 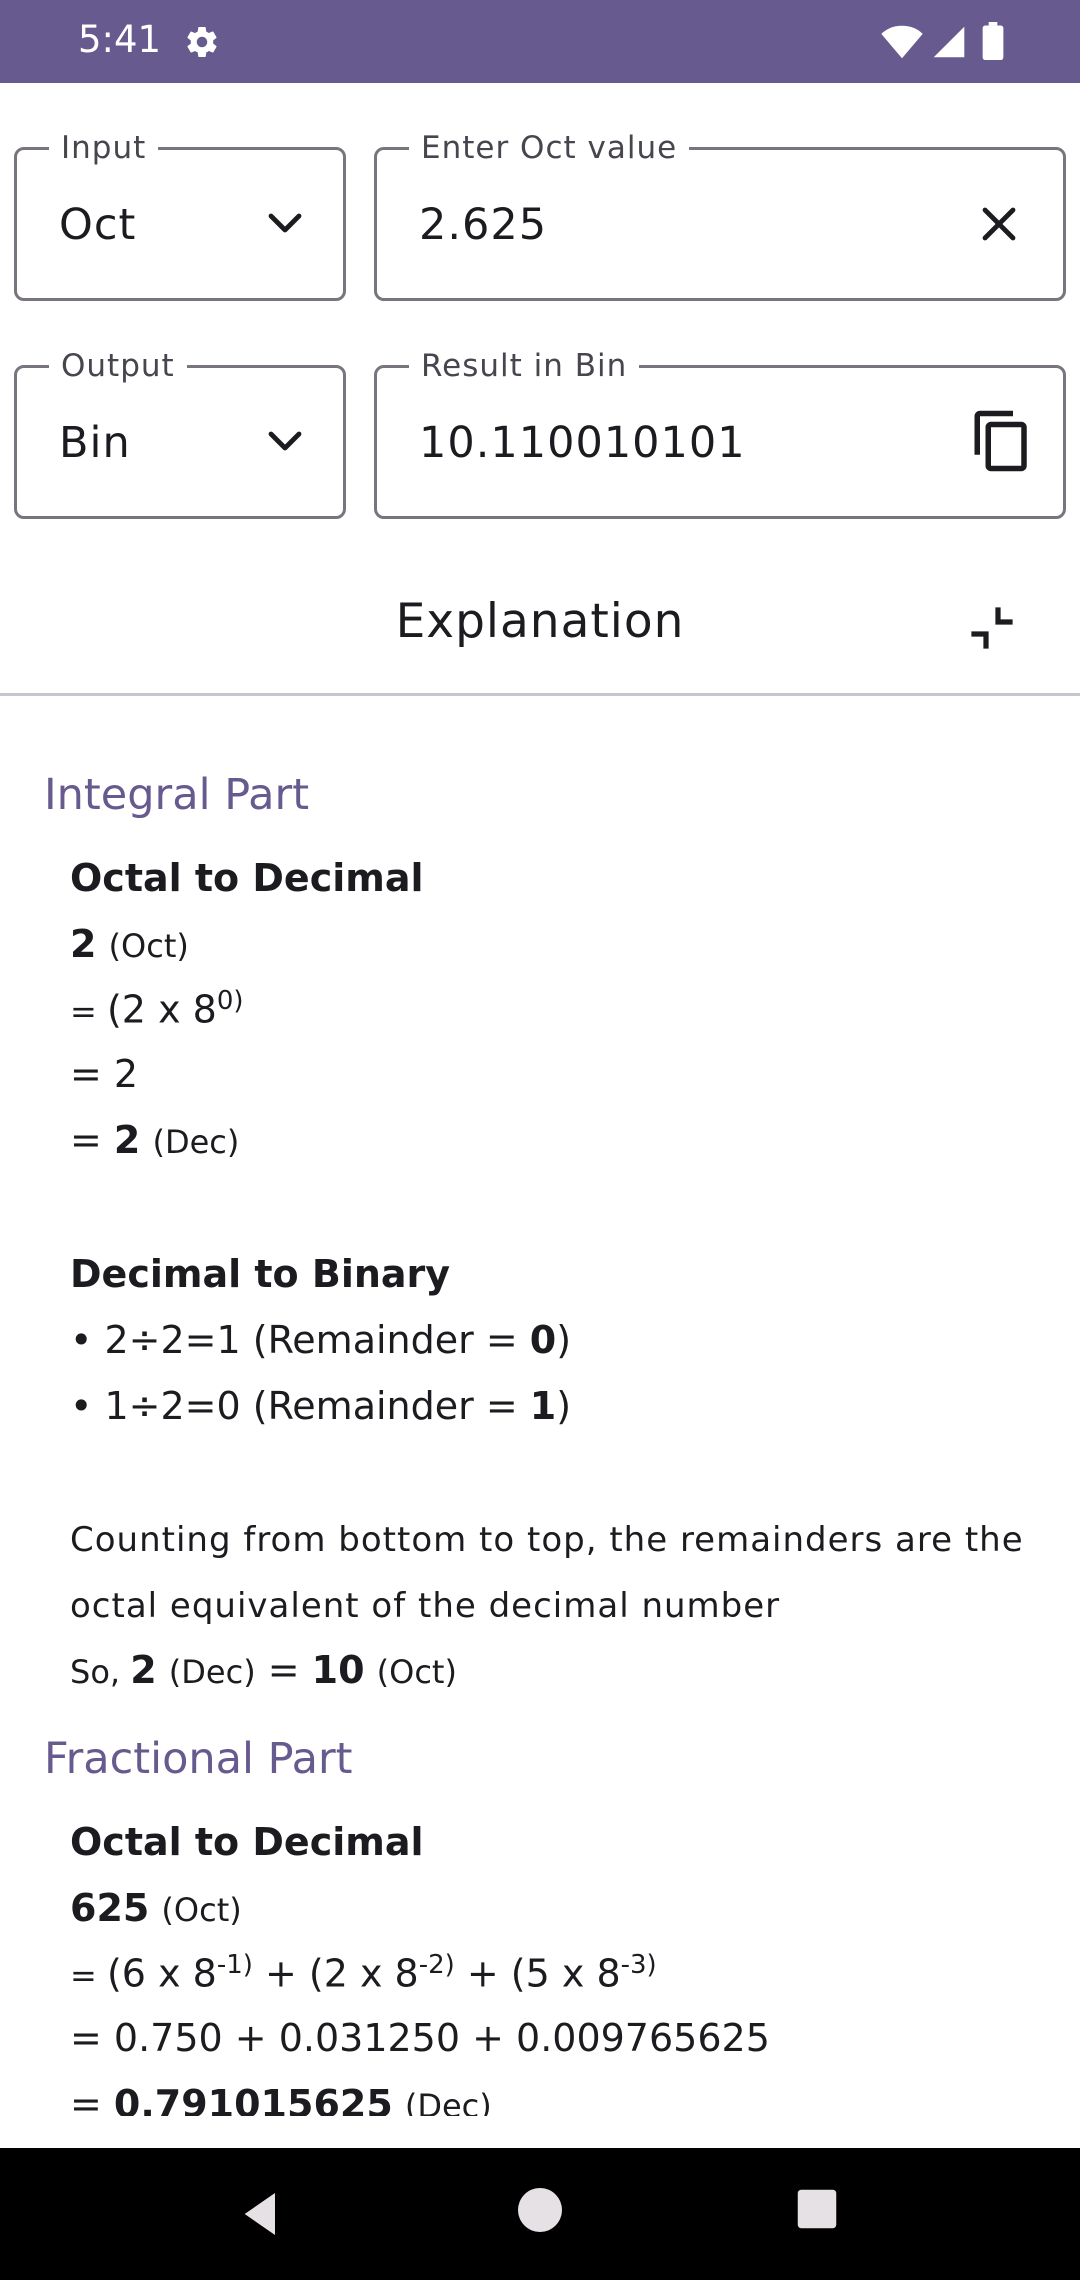 What do you see at coordinates (902, 42) in the screenshot?
I see `wifi-icon` at bounding box center [902, 42].